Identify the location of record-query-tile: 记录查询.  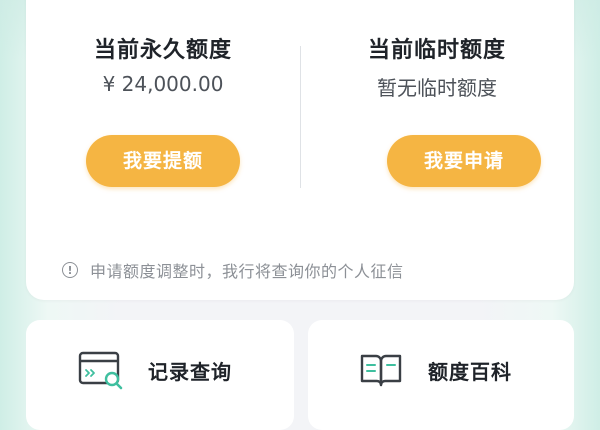
(160, 375).